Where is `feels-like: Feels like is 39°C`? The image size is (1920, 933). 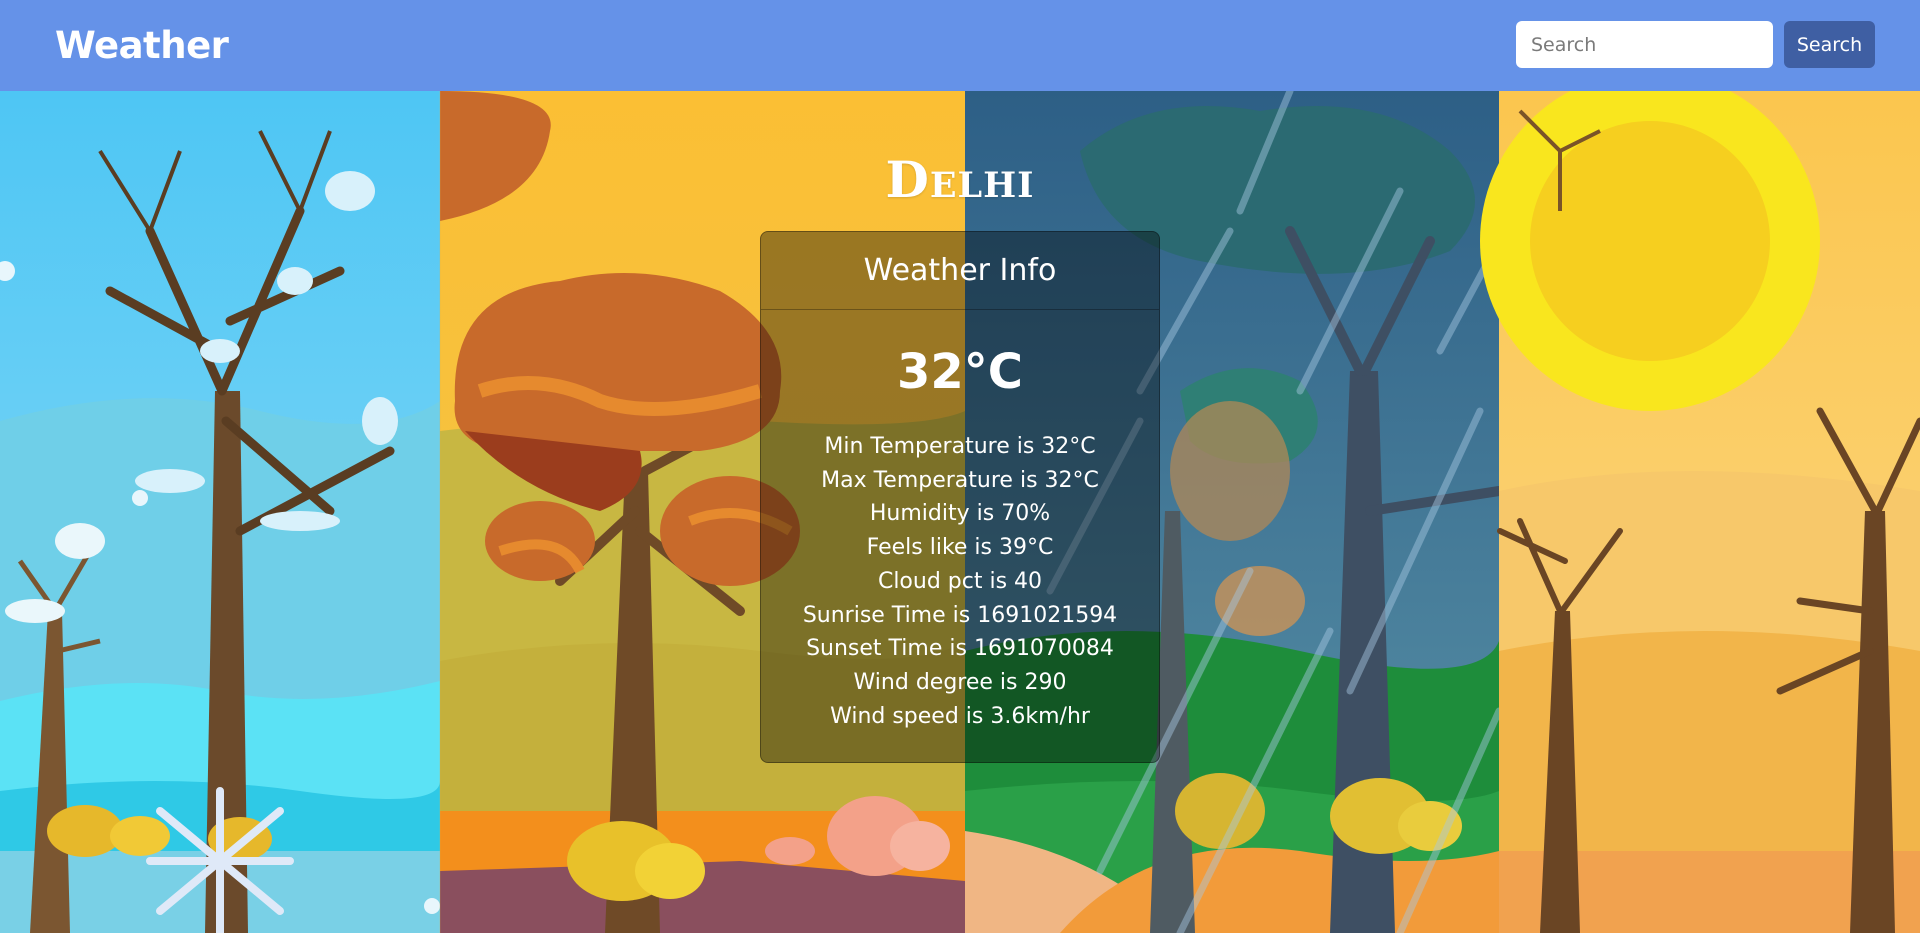
feels-like: Feels like is 39°C is located at coordinates (960, 548).